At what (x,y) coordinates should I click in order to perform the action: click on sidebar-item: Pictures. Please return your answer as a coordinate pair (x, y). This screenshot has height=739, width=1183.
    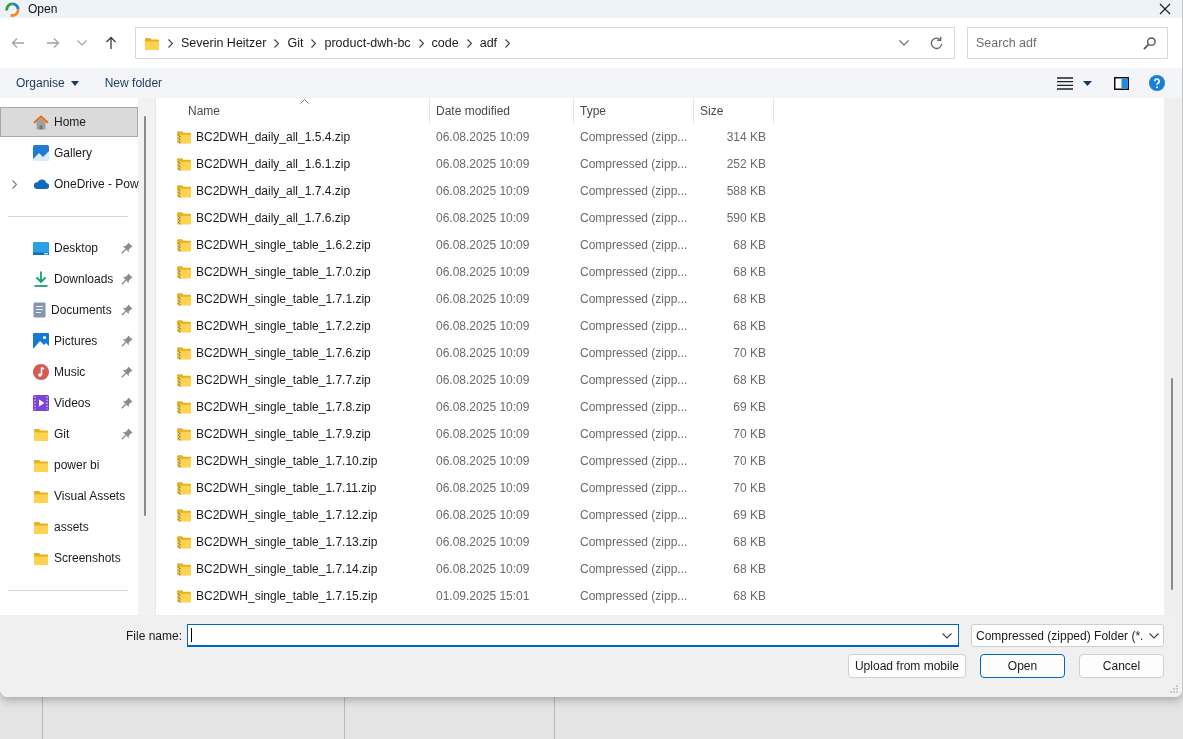
    Looking at the image, I should click on (69, 341).